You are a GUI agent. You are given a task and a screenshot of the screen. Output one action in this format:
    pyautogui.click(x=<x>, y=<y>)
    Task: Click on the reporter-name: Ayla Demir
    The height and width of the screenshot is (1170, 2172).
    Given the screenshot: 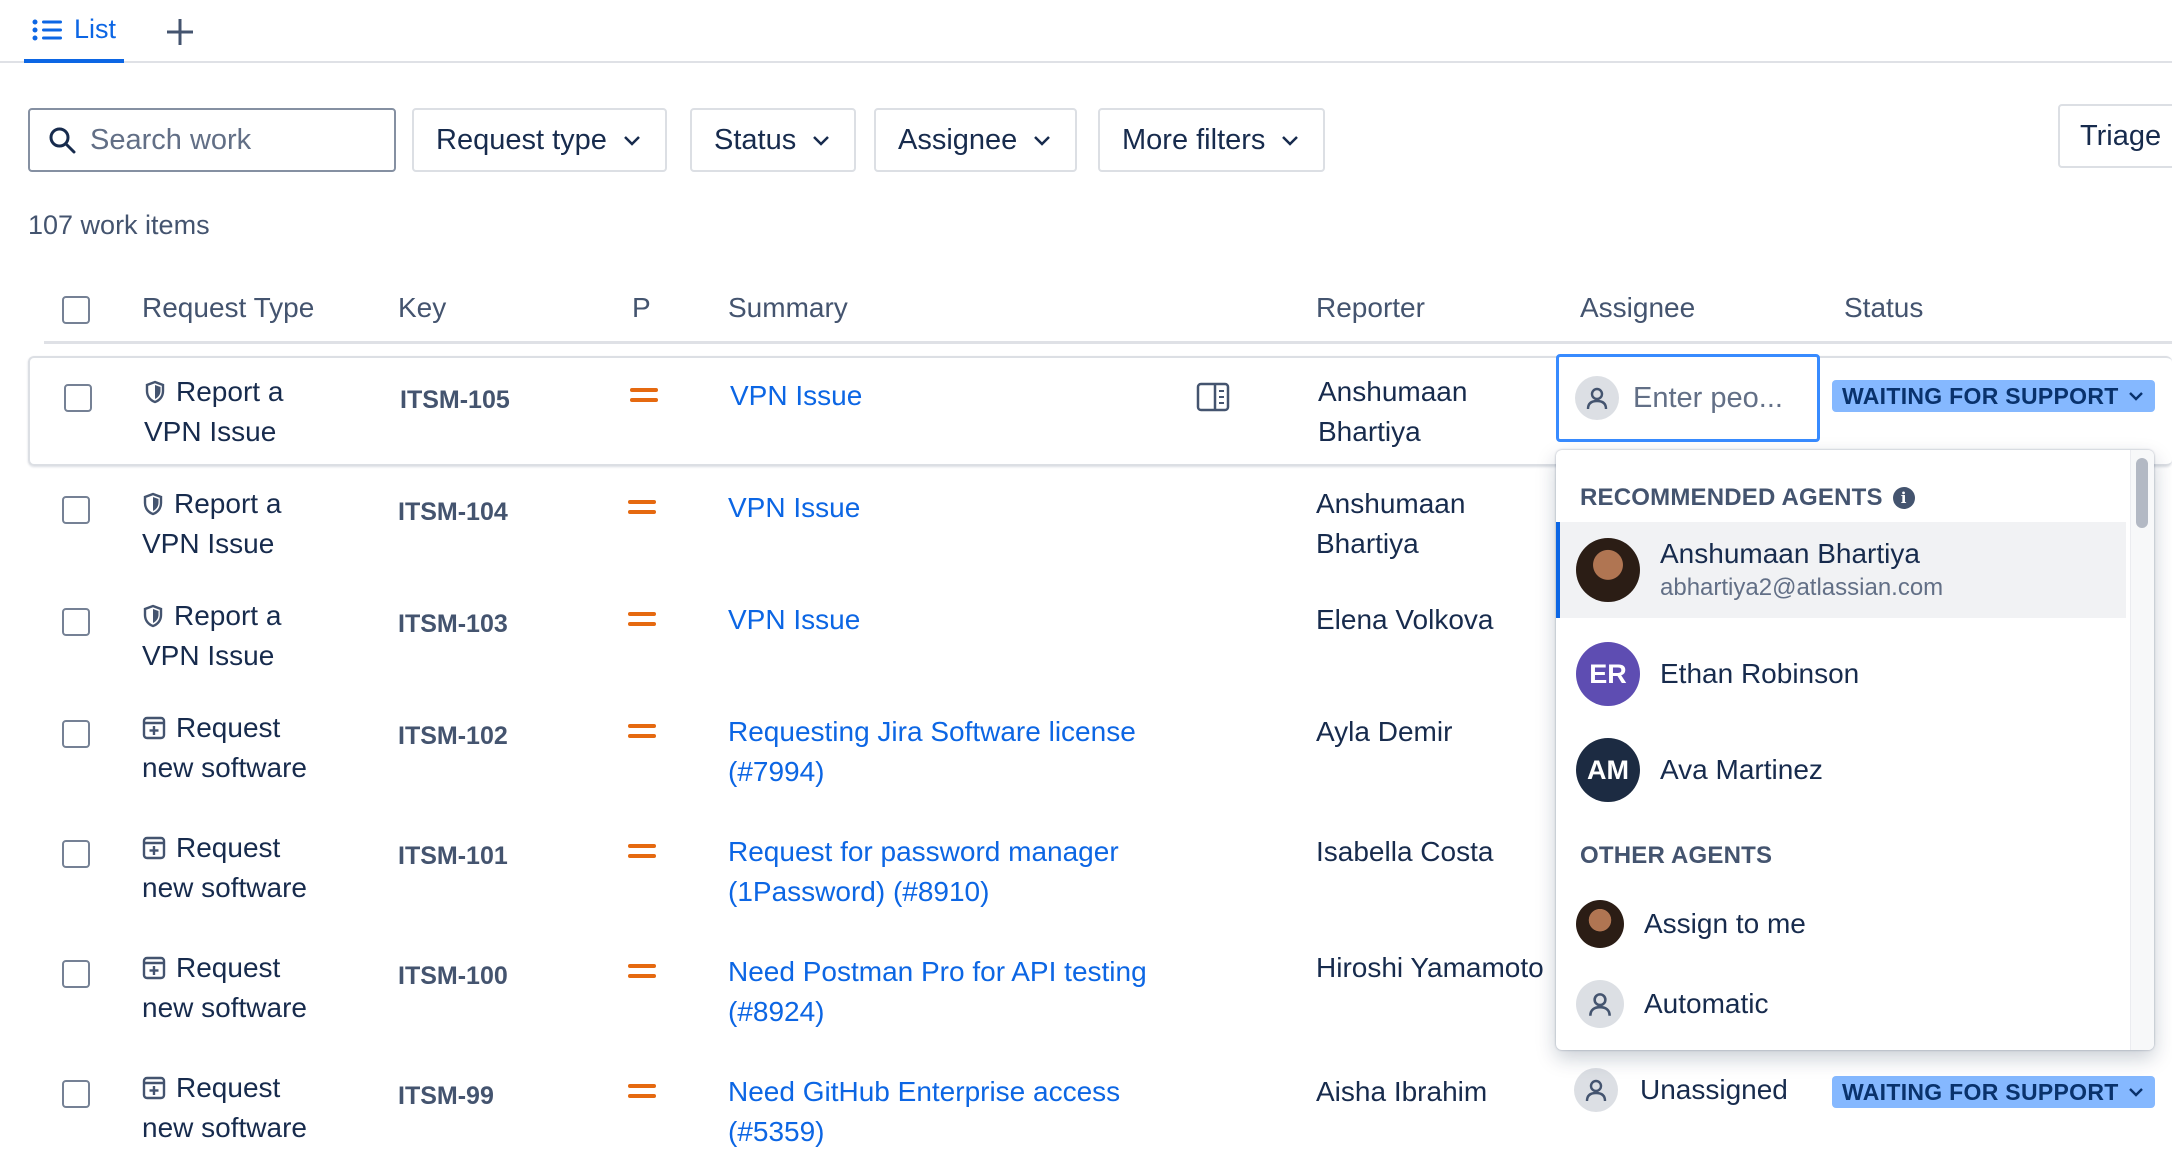 What is the action you would take?
    pyautogui.click(x=1384, y=731)
    